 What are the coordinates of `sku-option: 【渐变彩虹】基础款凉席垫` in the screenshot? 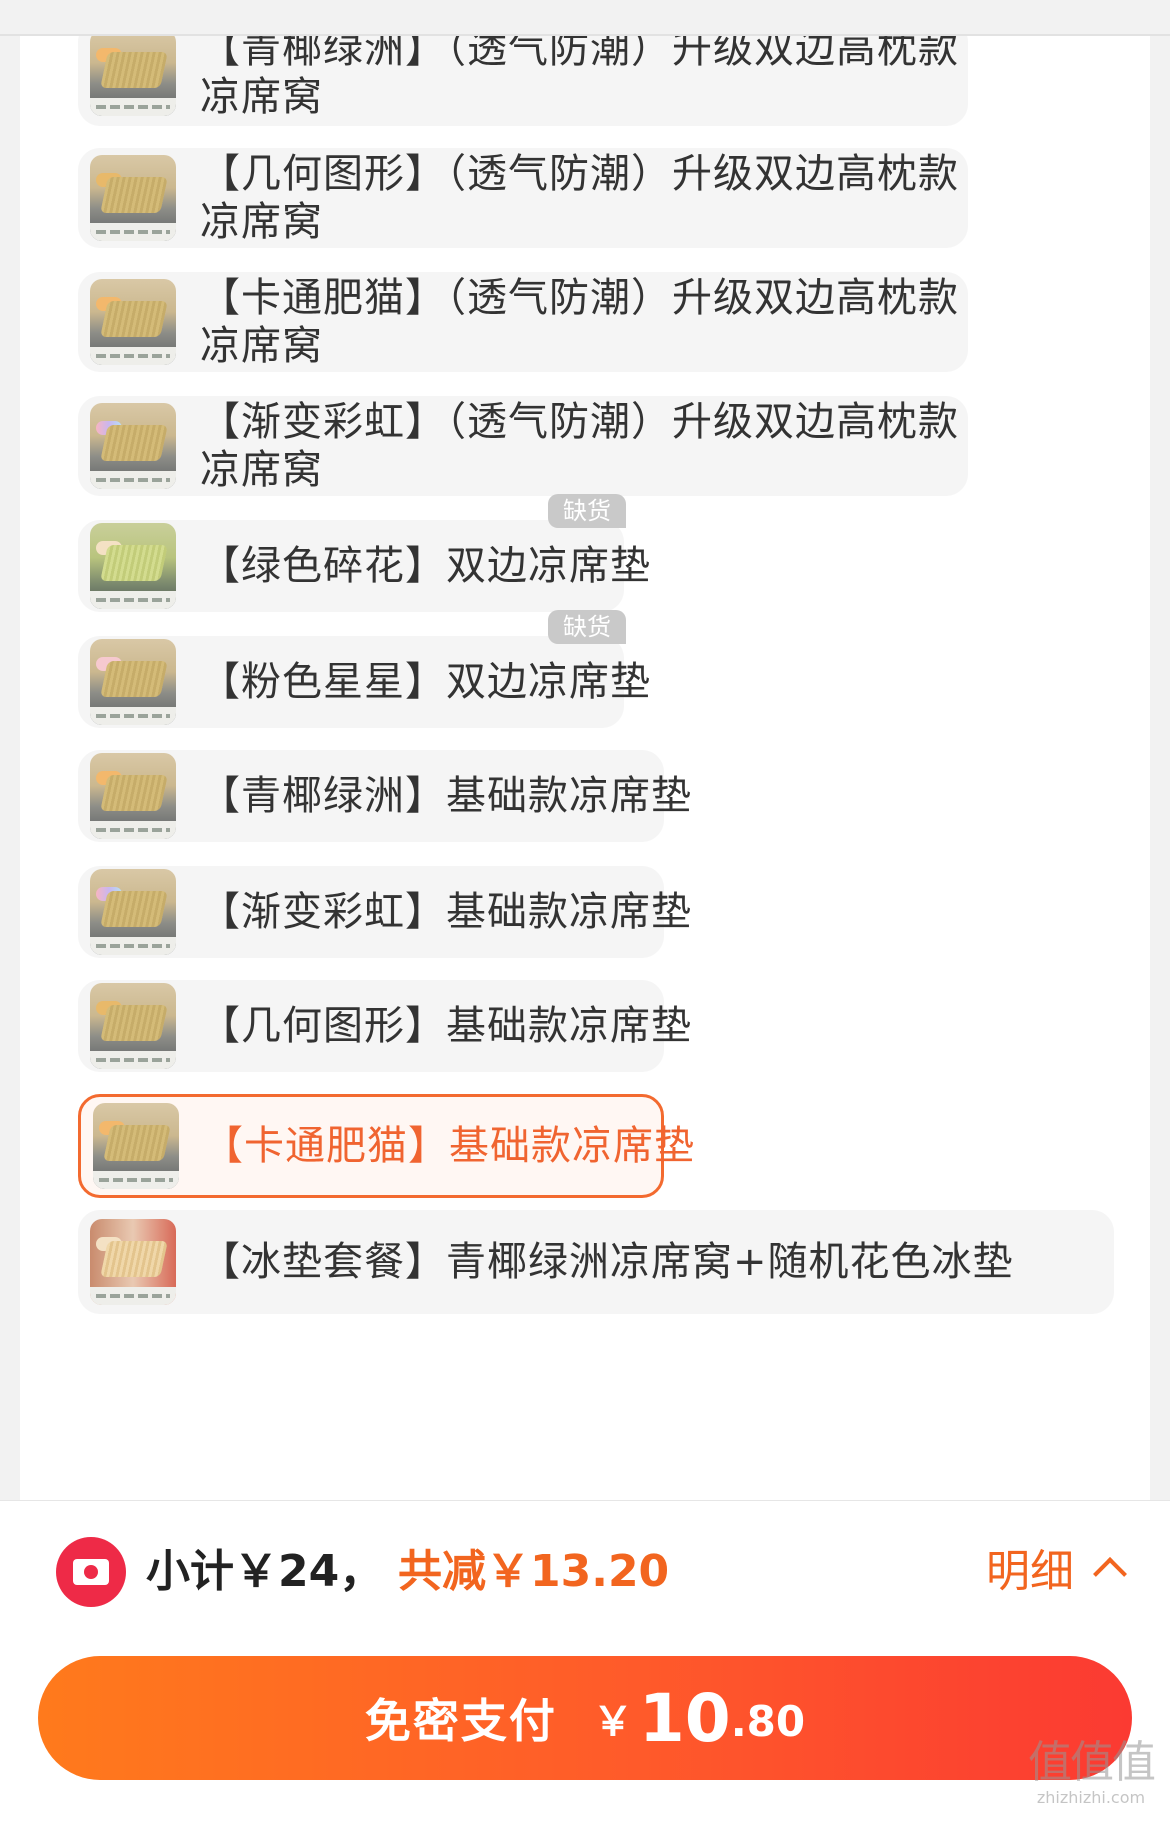 It's located at (384, 912).